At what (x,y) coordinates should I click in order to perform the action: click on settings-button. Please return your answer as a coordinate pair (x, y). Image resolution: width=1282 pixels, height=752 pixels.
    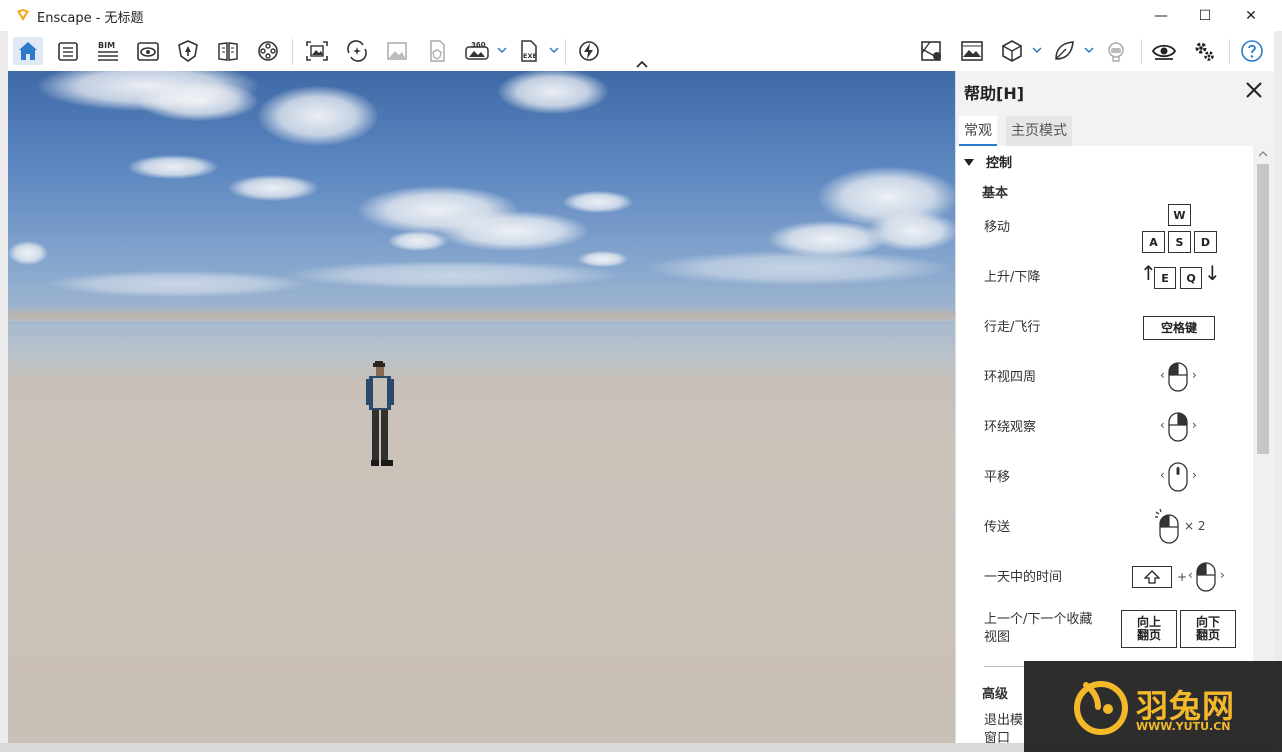
    Looking at the image, I should click on (1204, 51).